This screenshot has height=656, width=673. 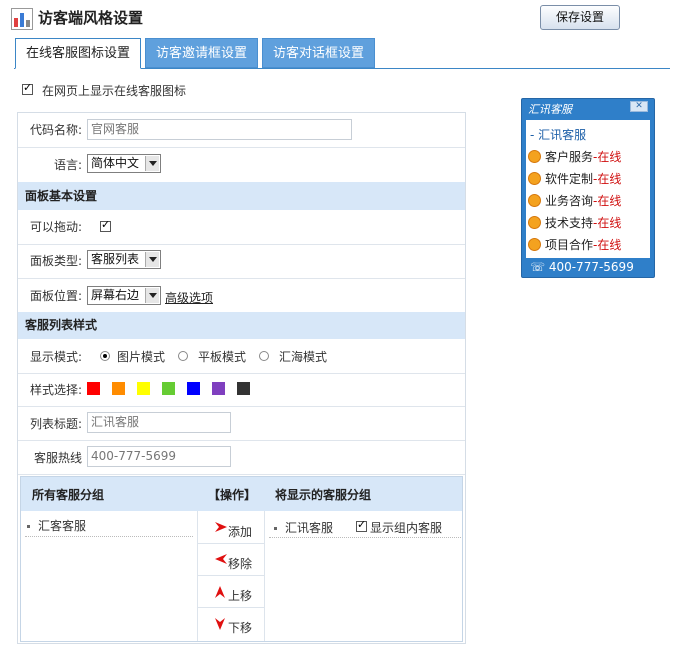 I want to click on preview-title: 汇讯客服, so click(x=550, y=109).